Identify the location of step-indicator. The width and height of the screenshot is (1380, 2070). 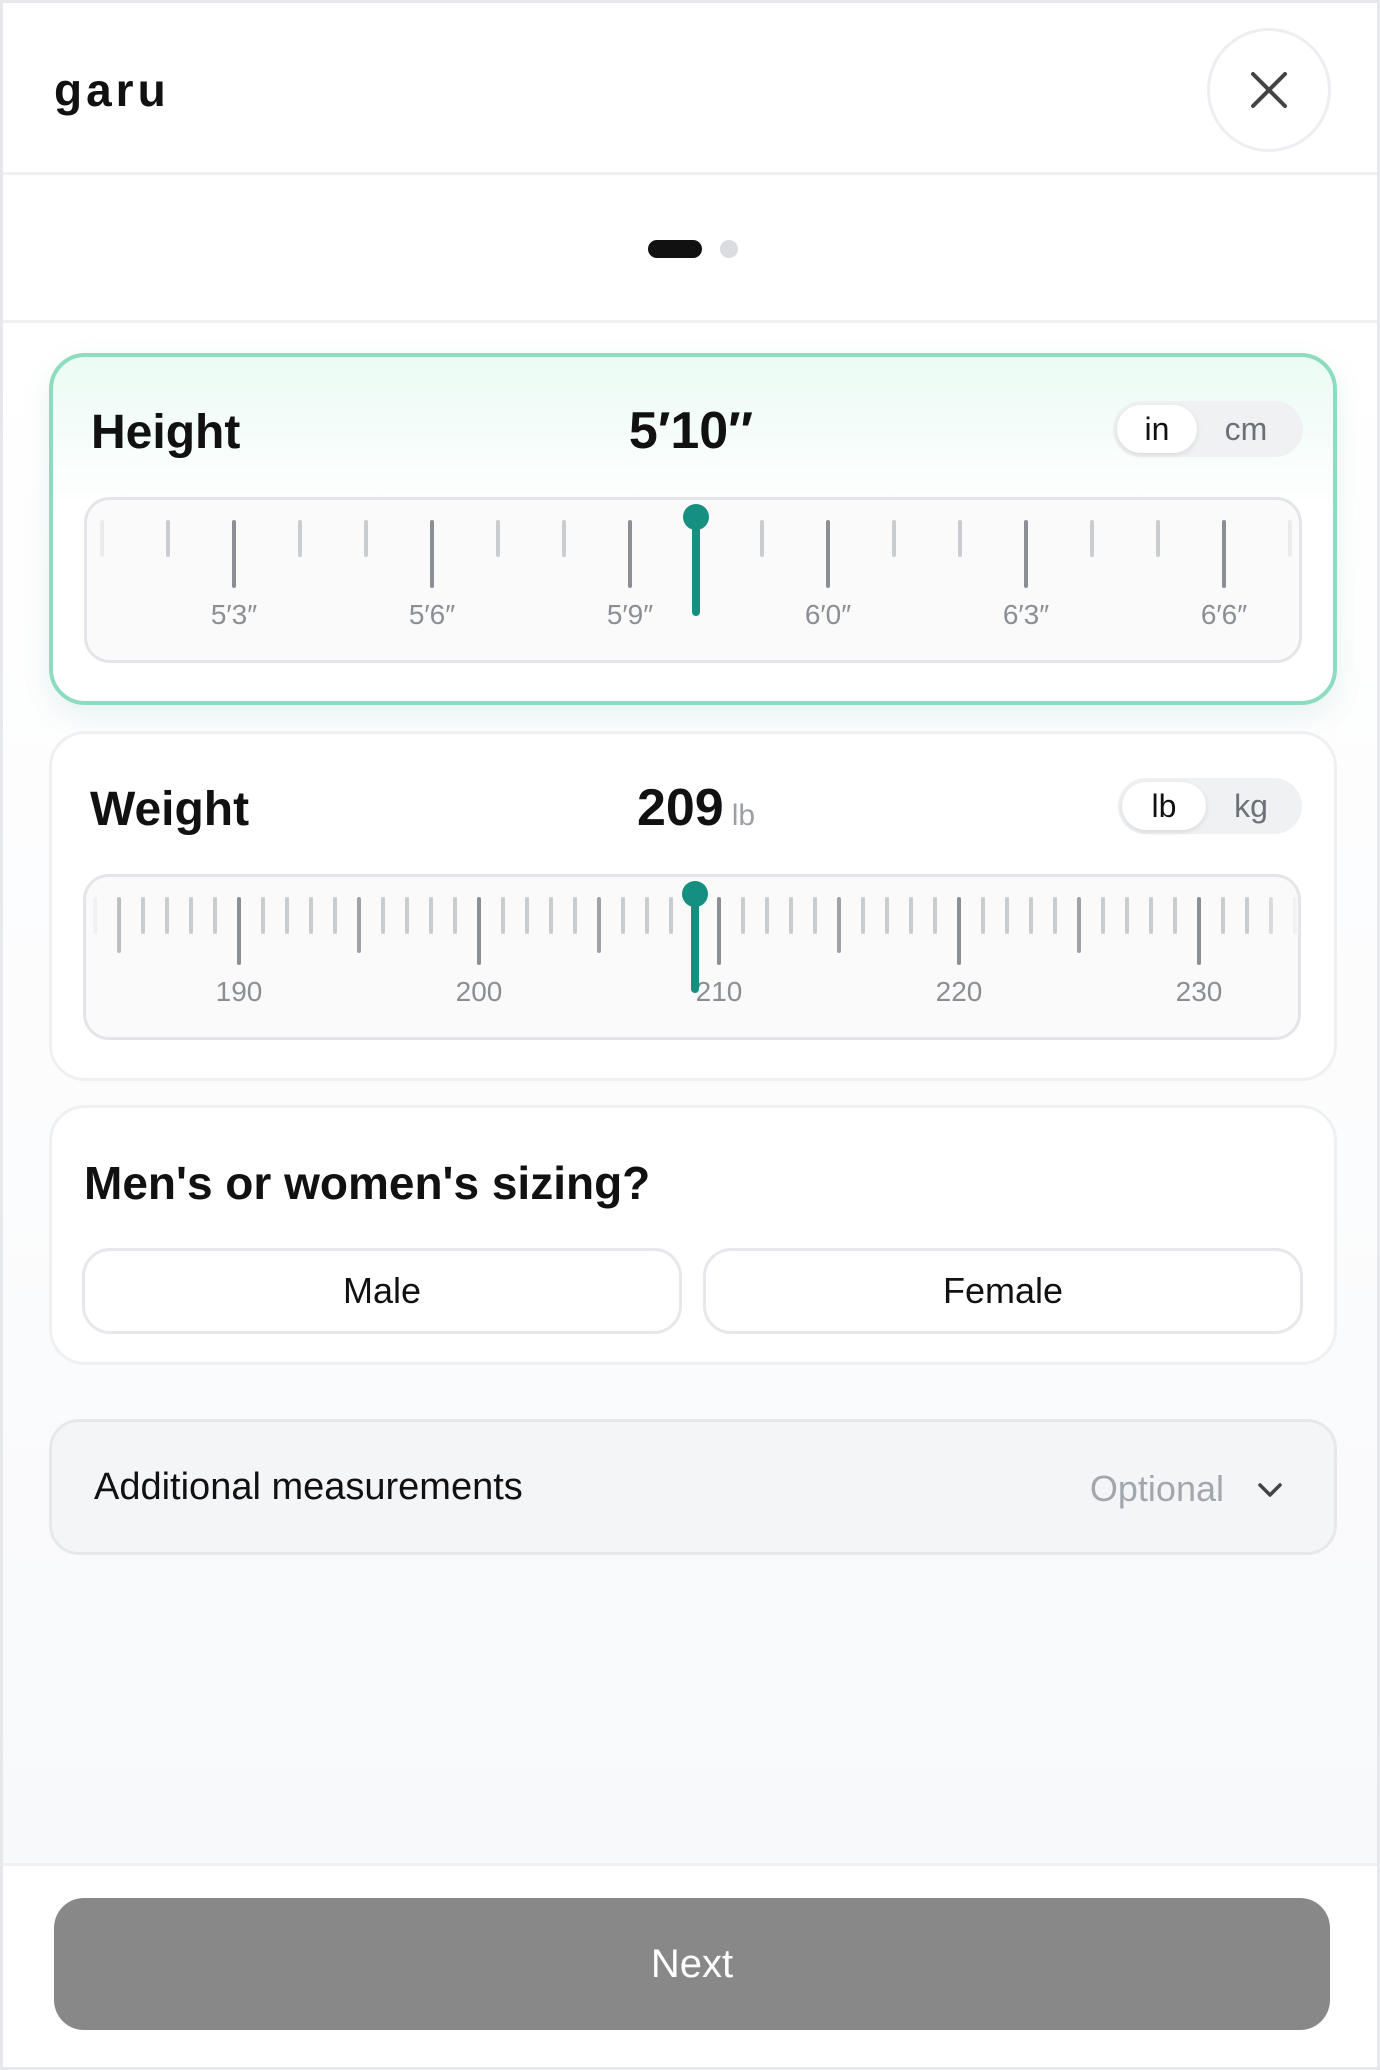
(690, 249).